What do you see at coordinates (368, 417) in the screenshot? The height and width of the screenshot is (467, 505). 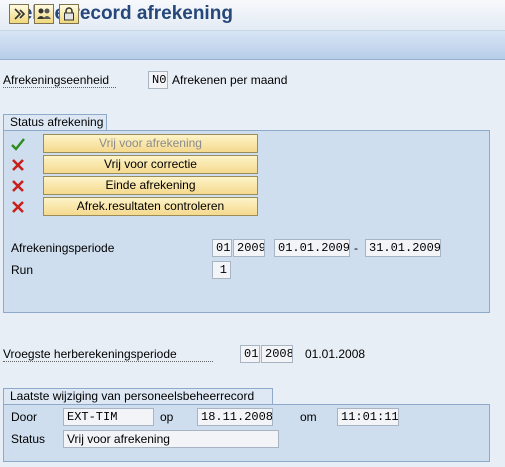 I see `at-field: 11:01:11` at bounding box center [368, 417].